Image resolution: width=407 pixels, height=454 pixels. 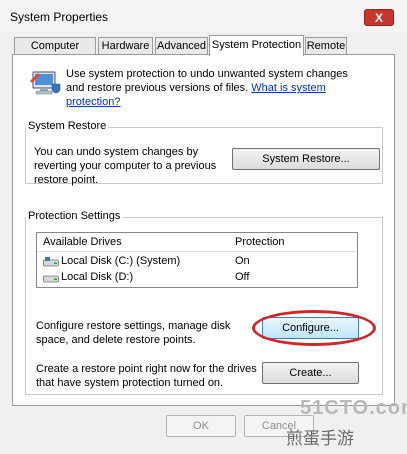 I want to click on highlight-ellipse, so click(x=314, y=328).